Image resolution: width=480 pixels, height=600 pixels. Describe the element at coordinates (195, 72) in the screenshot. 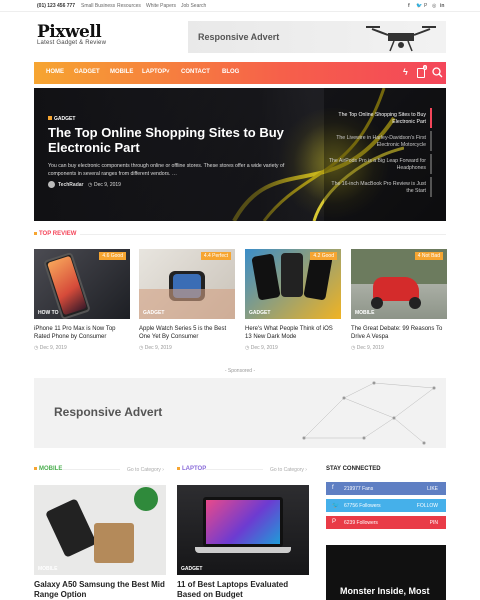

I see `nav-contact: CONTACT` at that location.